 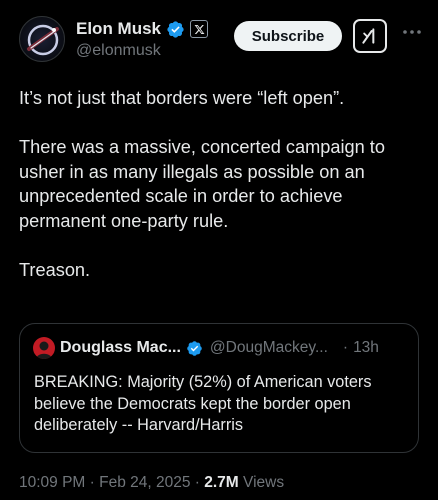 What do you see at coordinates (412, 32) in the screenshot?
I see `more-icon` at bounding box center [412, 32].